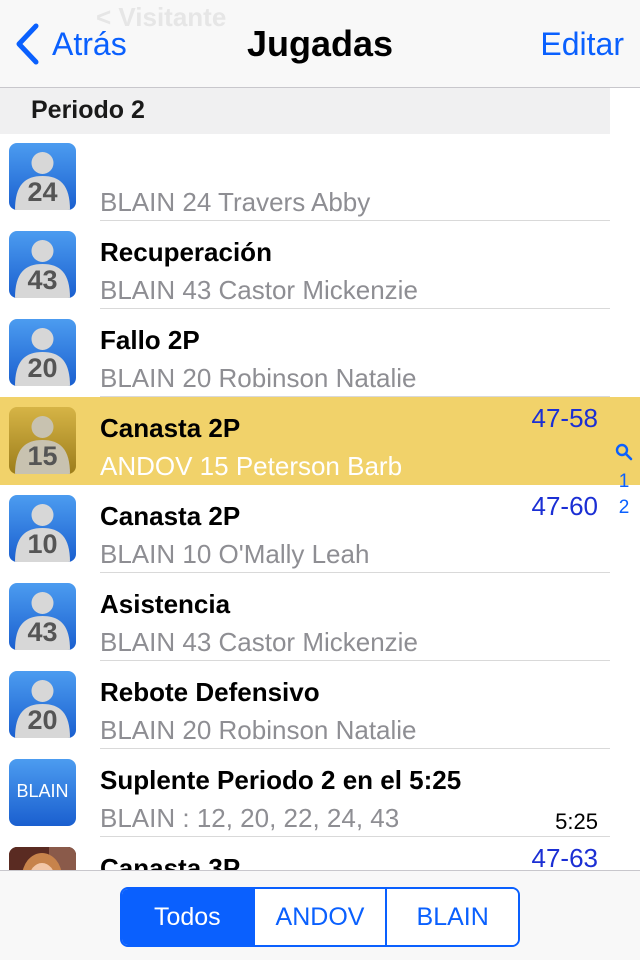 The height and width of the screenshot is (960, 640). What do you see at coordinates (42, 176) in the screenshot?
I see `player-avatar: 24` at bounding box center [42, 176].